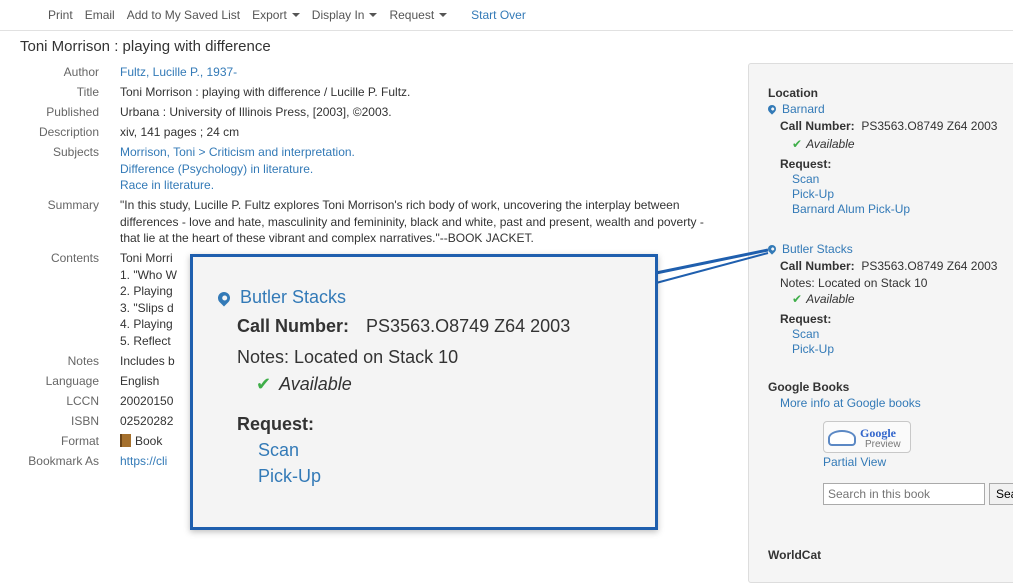 The height and width of the screenshot is (583, 1013). Describe the element at coordinates (149, 440) in the screenshot. I see `format-value: Book` at that location.